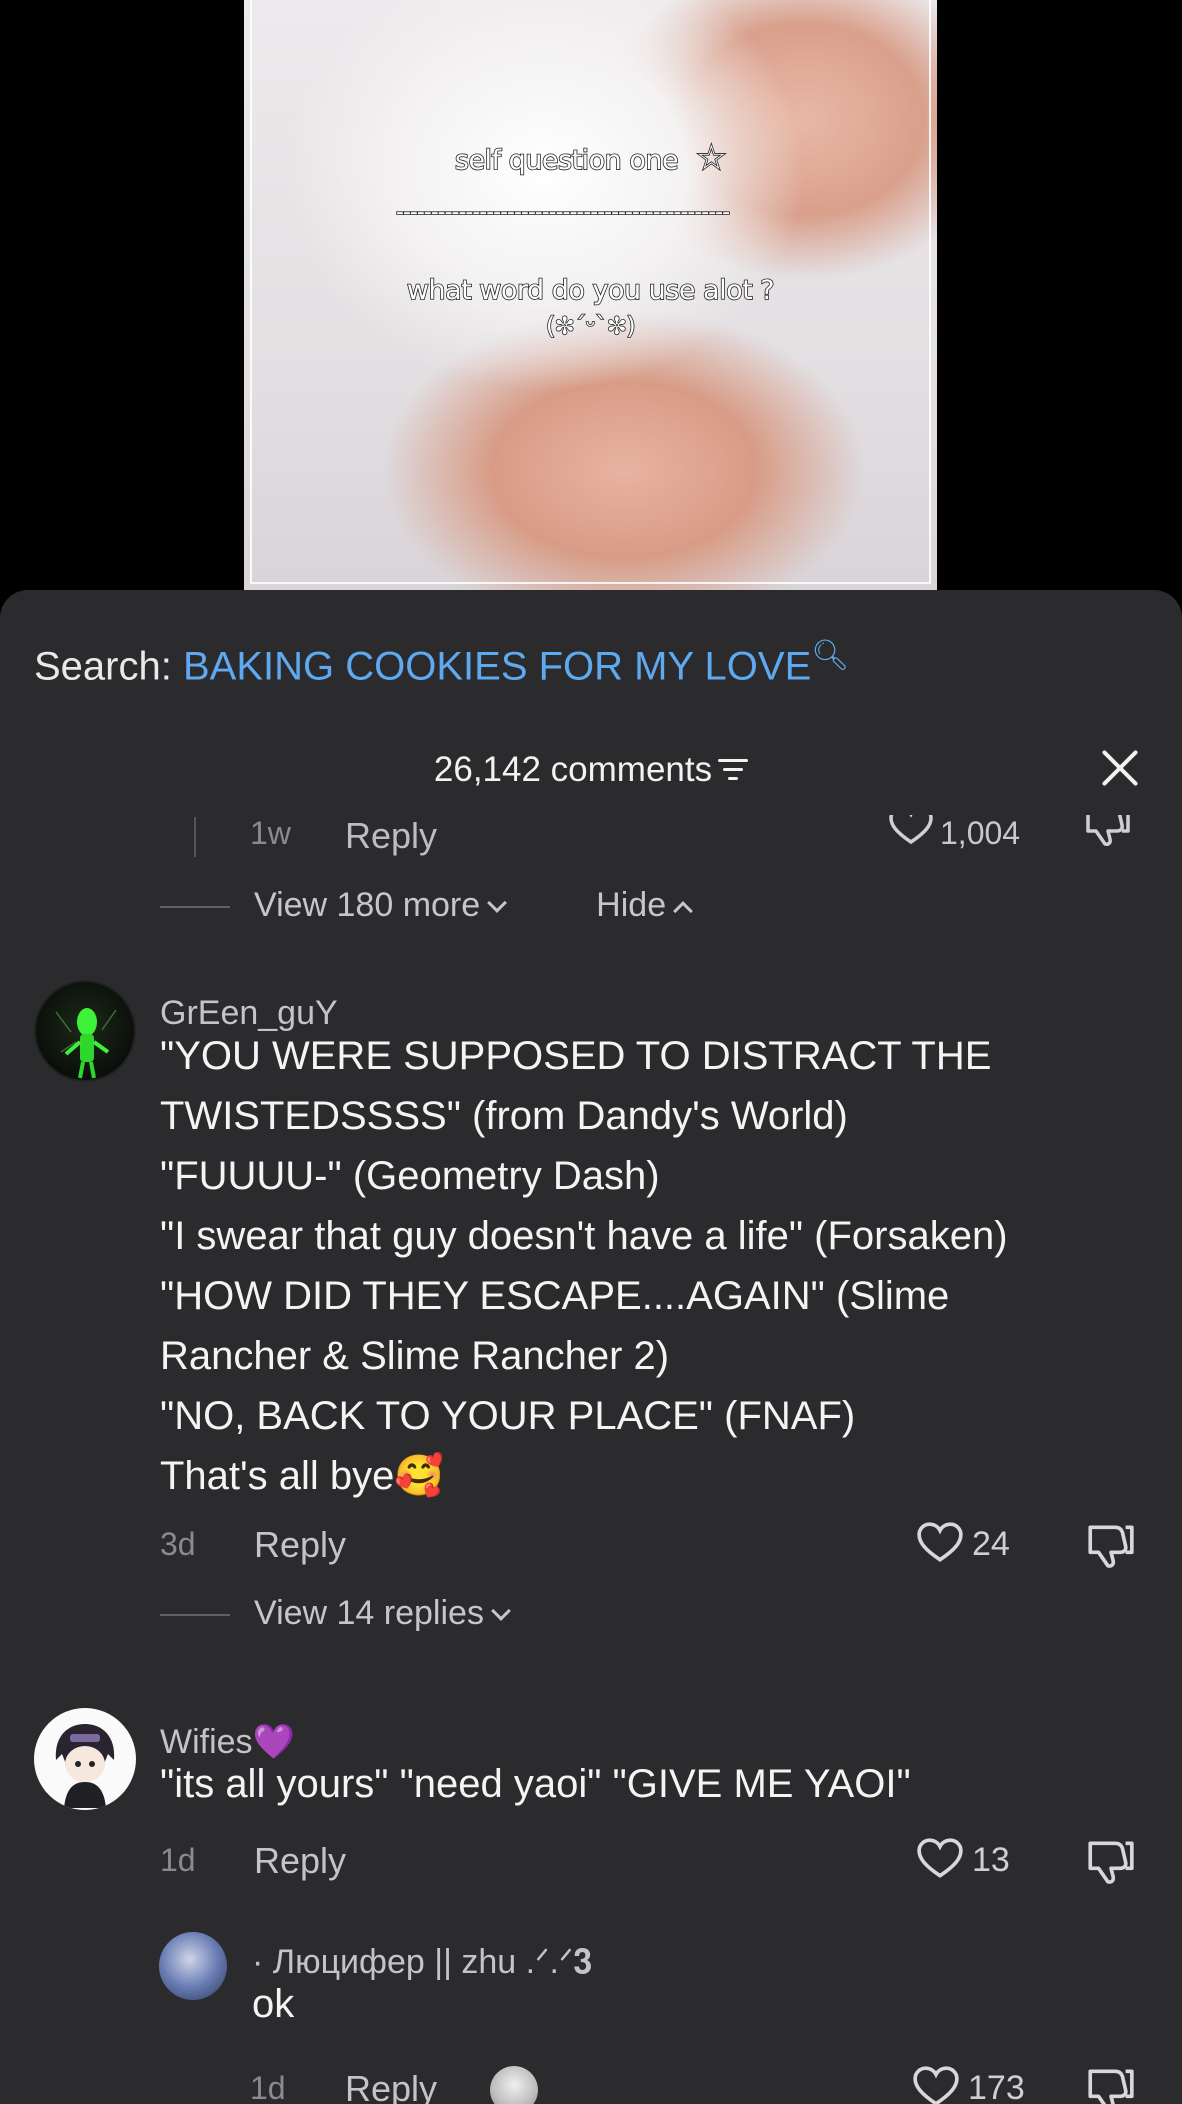 The height and width of the screenshot is (2104, 1182). Describe the element at coordinates (382, 1613) in the screenshot. I see `view-replies-link: View 14 replies` at that location.